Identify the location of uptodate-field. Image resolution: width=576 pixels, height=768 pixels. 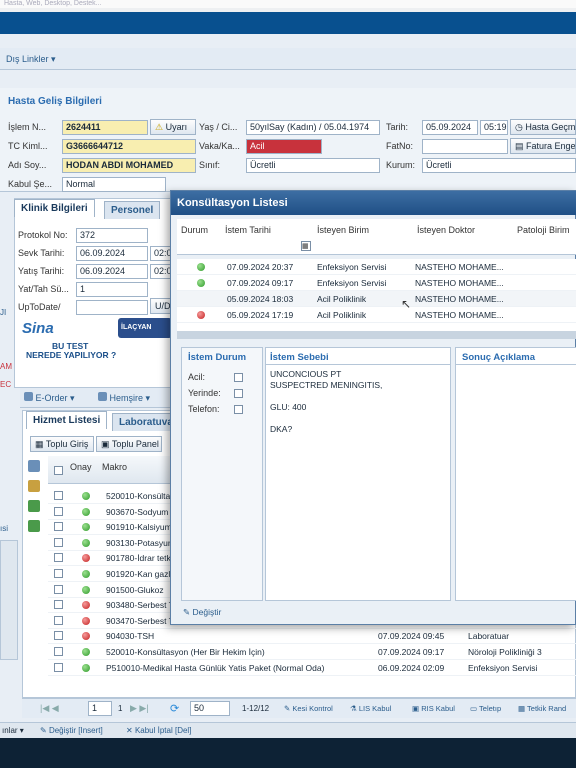
(112, 307).